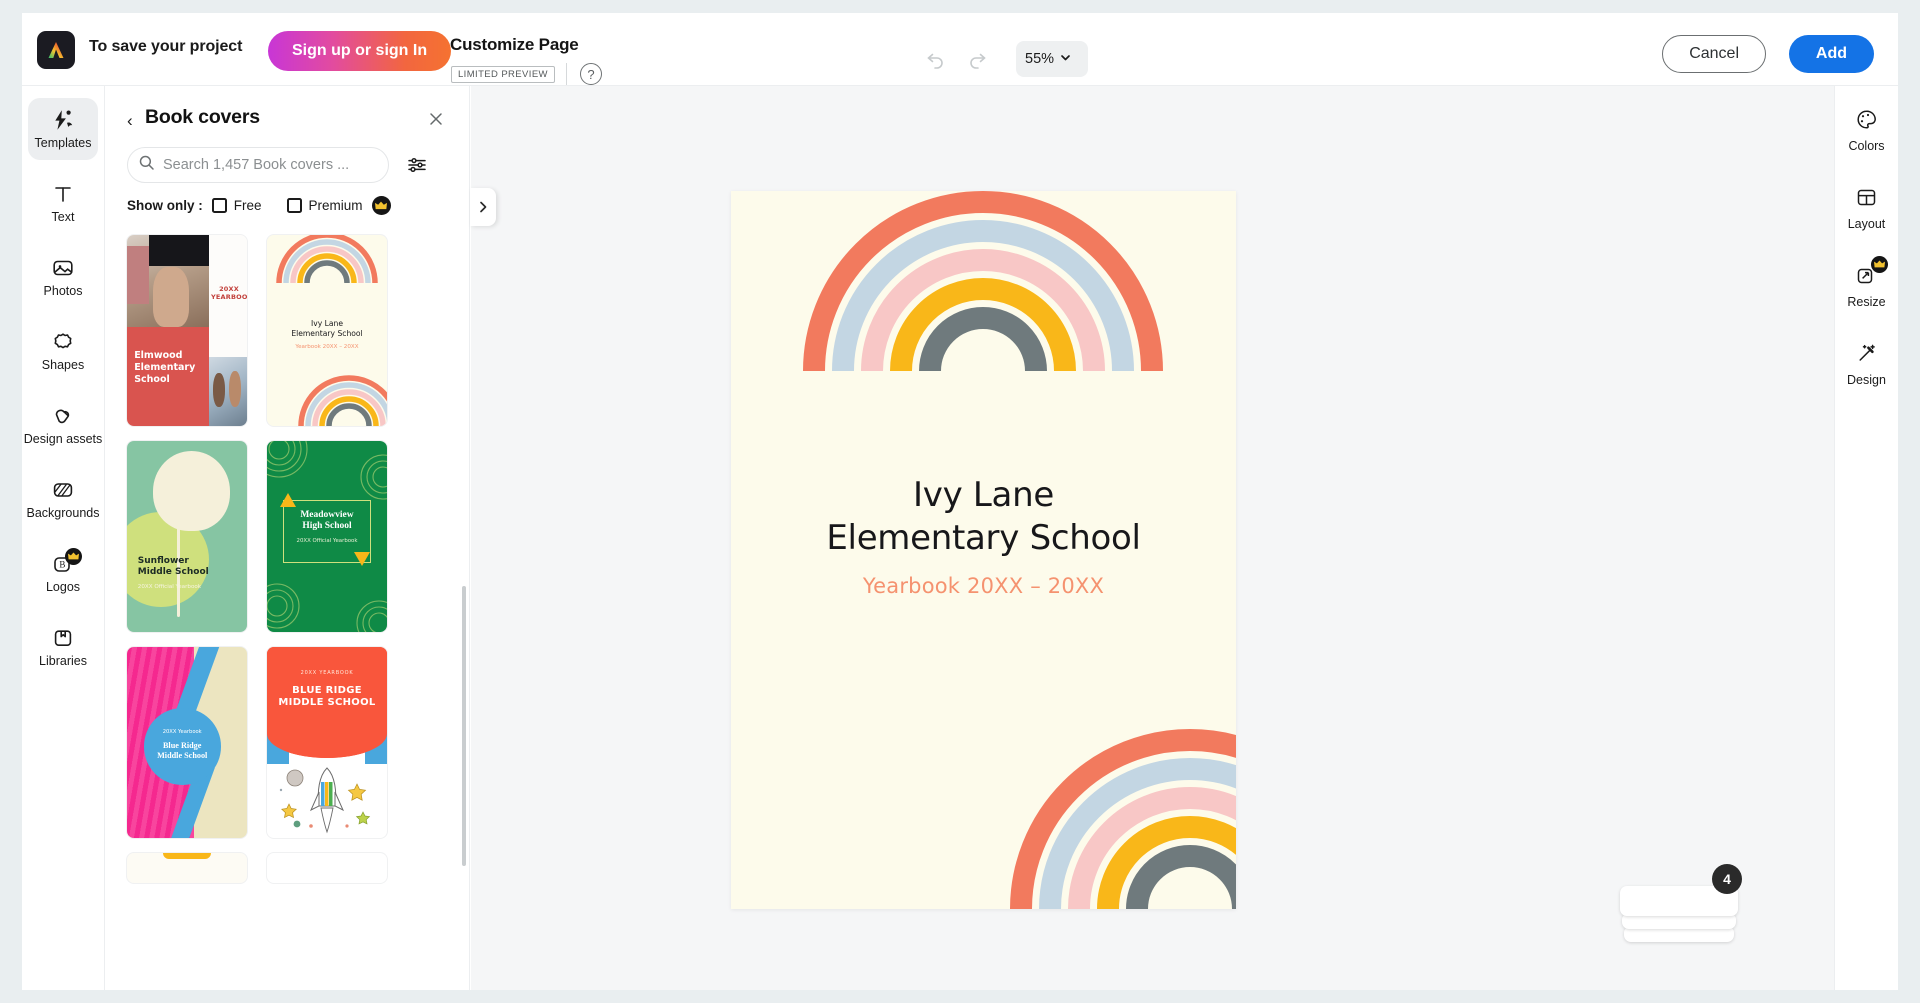 This screenshot has width=1920, height=1003. Describe the element at coordinates (1866, 223) in the screenshot. I see `sidebar-item-label: Layout` at that location.